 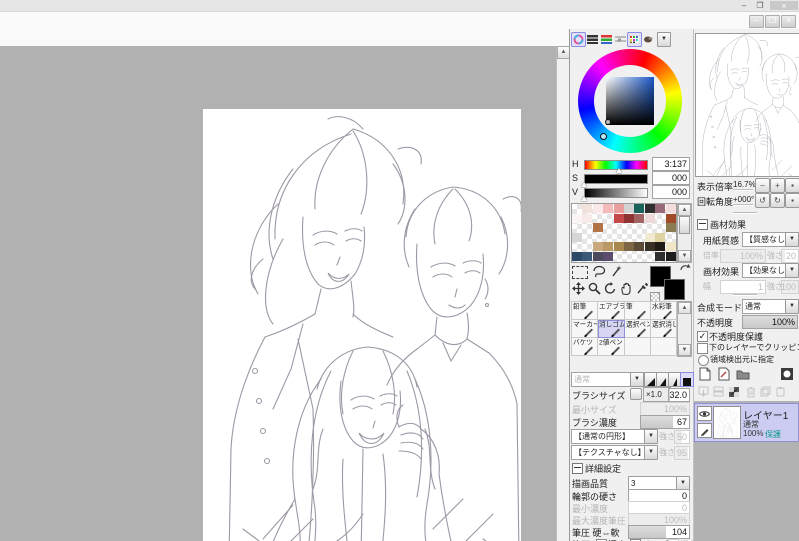 I want to click on brush-shape-dropdown: 【通常の円形】, so click(x=609, y=436).